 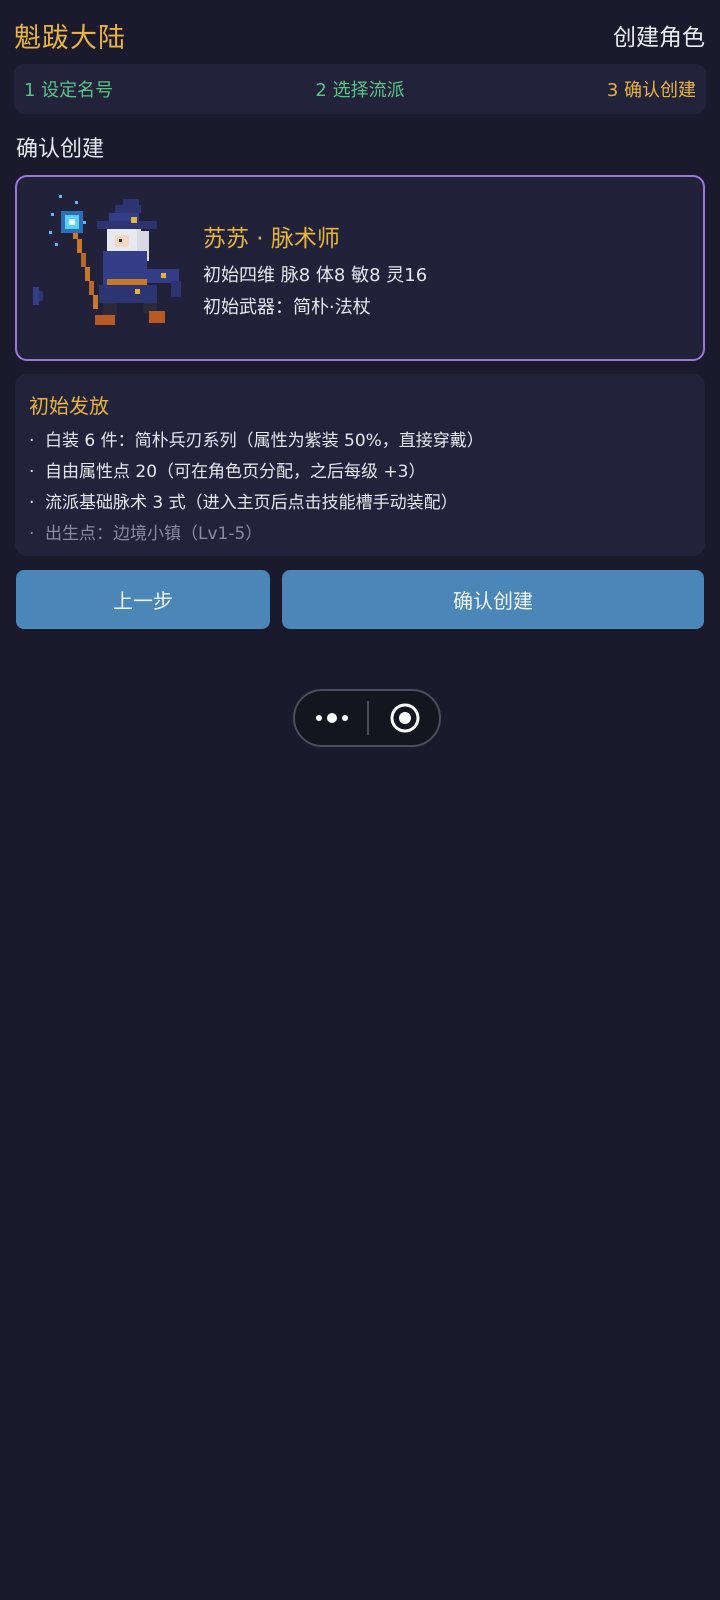 What do you see at coordinates (154, 534) in the screenshot?
I see `reward-text: 出生点：边境小镇（Lv1-5）` at bounding box center [154, 534].